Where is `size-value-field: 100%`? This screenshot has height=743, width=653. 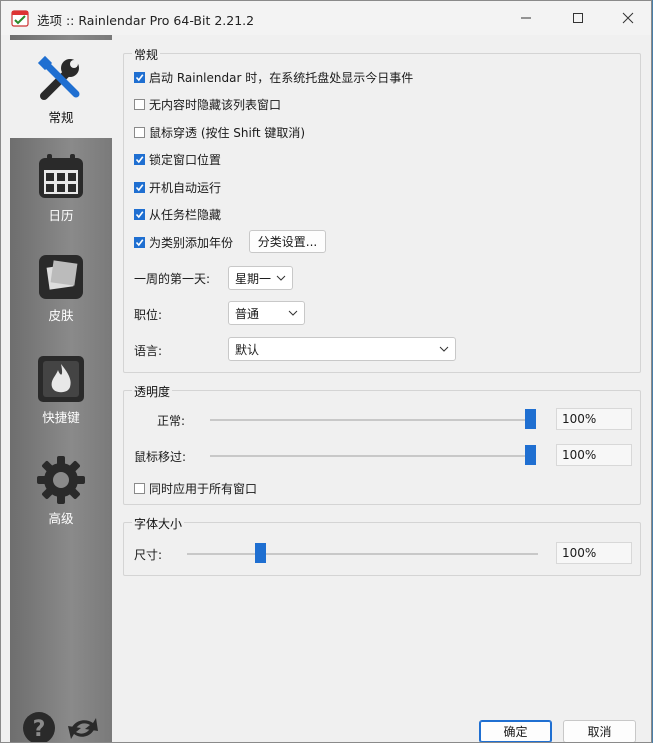
size-value-field: 100% is located at coordinates (594, 553).